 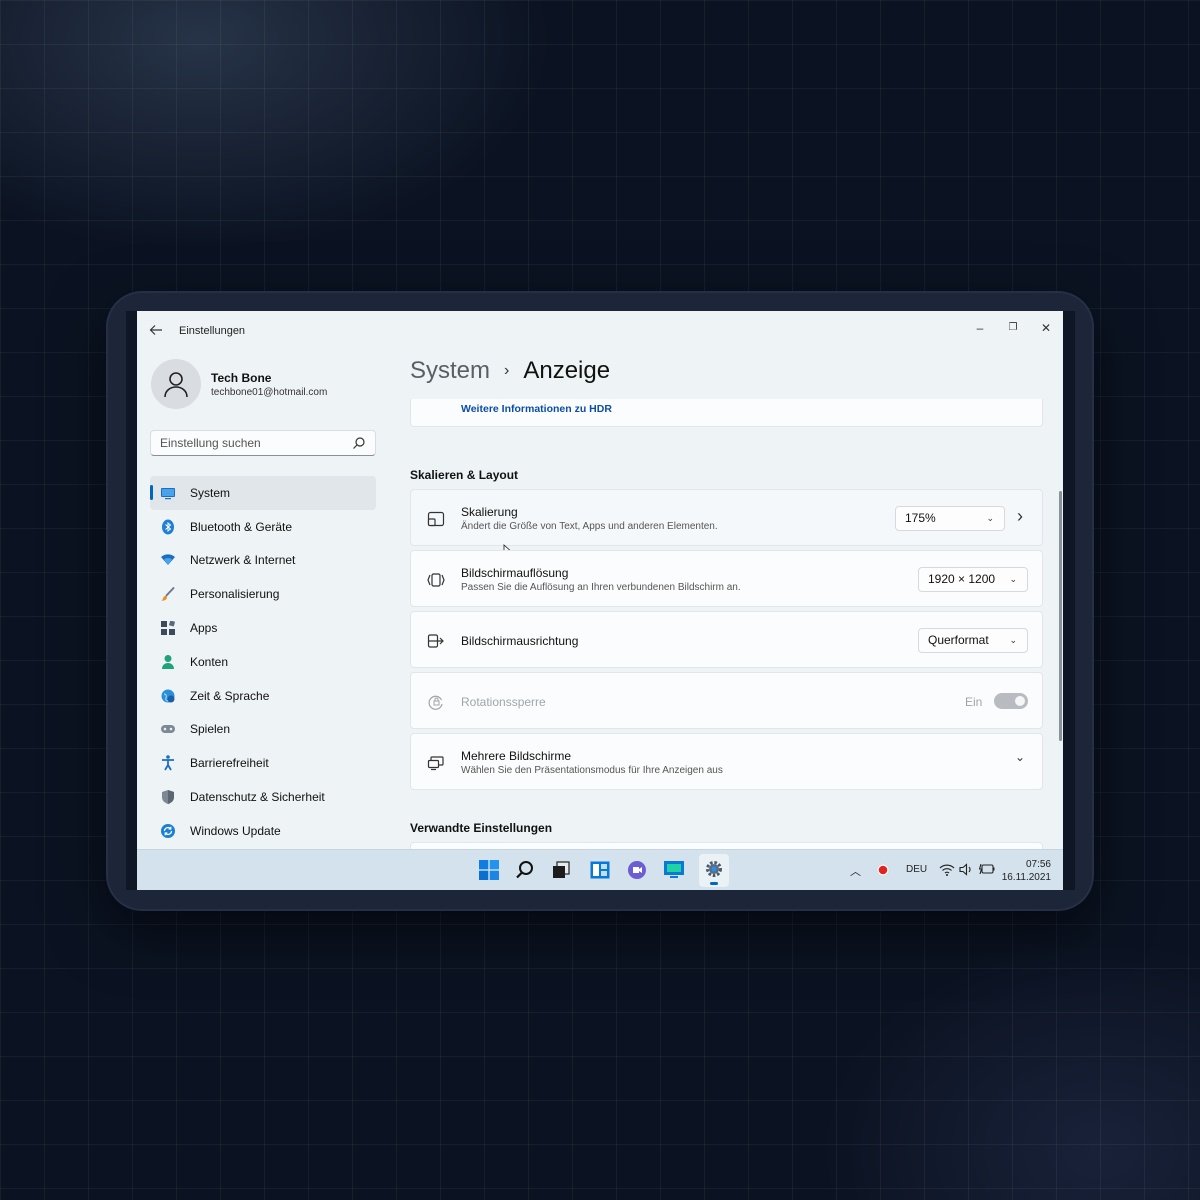 I want to click on scaling-title: Skalierung, so click(x=489, y=512).